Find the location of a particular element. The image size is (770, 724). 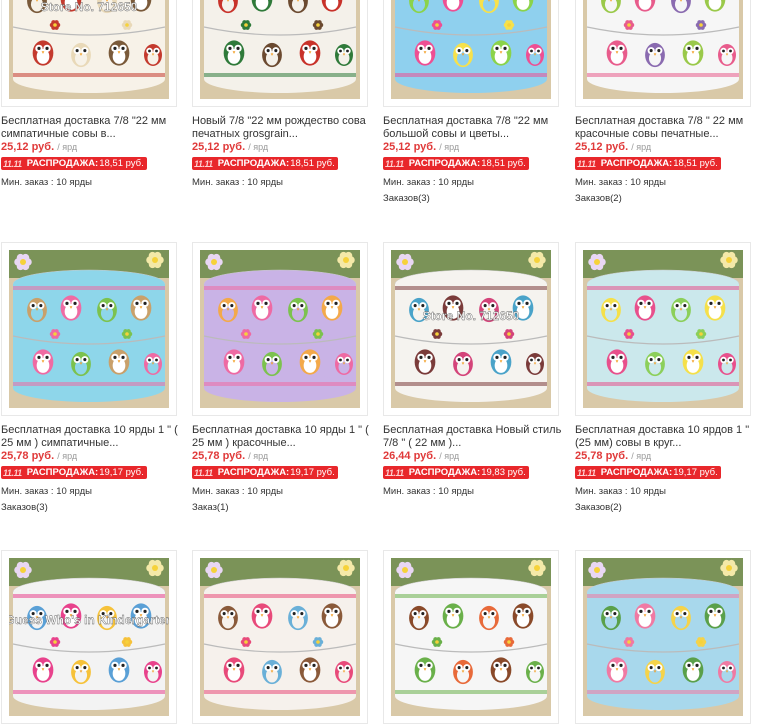

product-price: 25,78 руб. / ярд is located at coordinates (613, 456).